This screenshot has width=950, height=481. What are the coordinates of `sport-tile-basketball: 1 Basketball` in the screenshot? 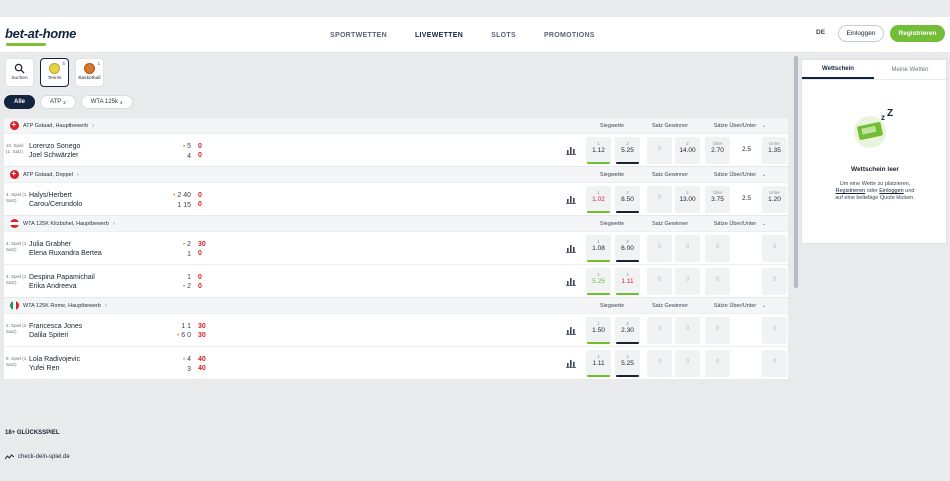 It's located at (89, 72).